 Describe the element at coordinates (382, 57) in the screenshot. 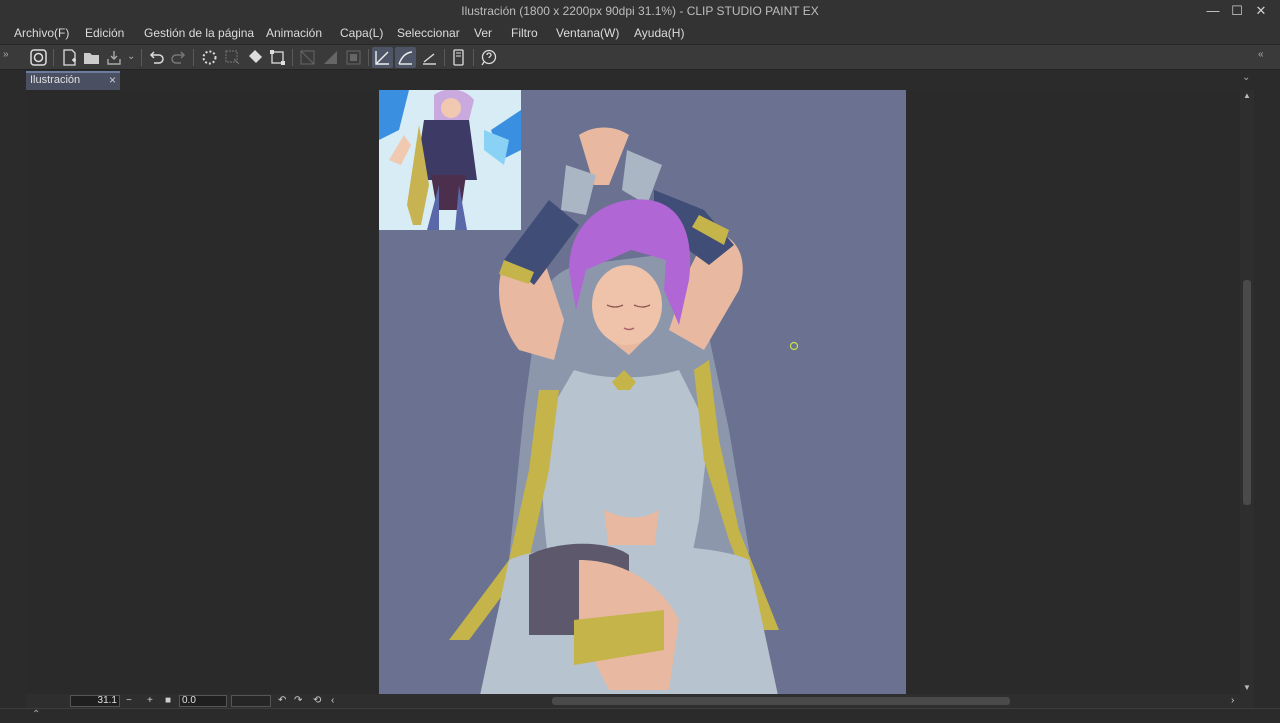

I see `ruler-snap-icon` at that location.